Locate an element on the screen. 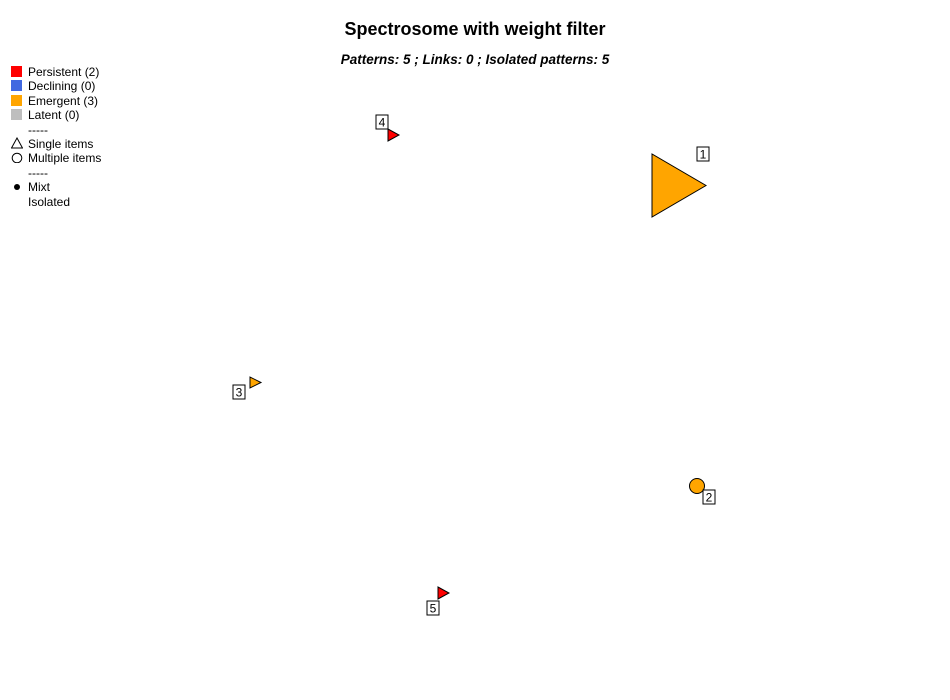  node-2-label: 2 is located at coordinates (709, 498).